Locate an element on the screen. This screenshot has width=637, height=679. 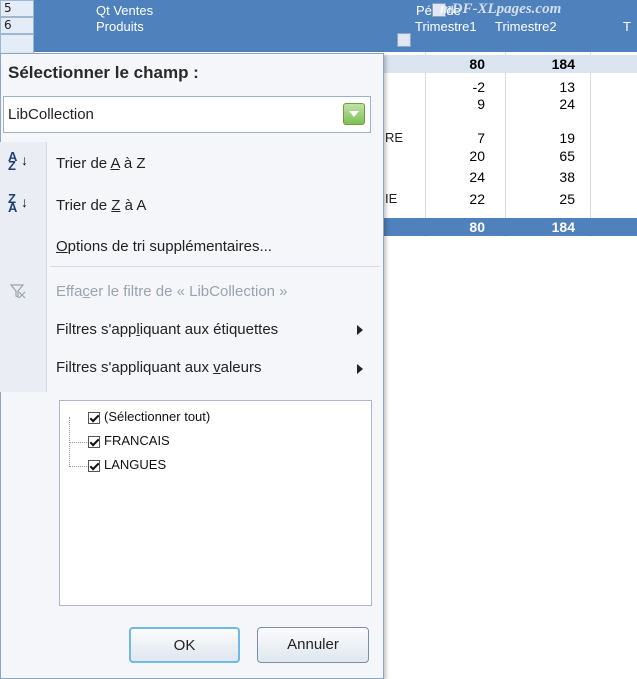
field-select: LibCollection is located at coordinates (187, 114).